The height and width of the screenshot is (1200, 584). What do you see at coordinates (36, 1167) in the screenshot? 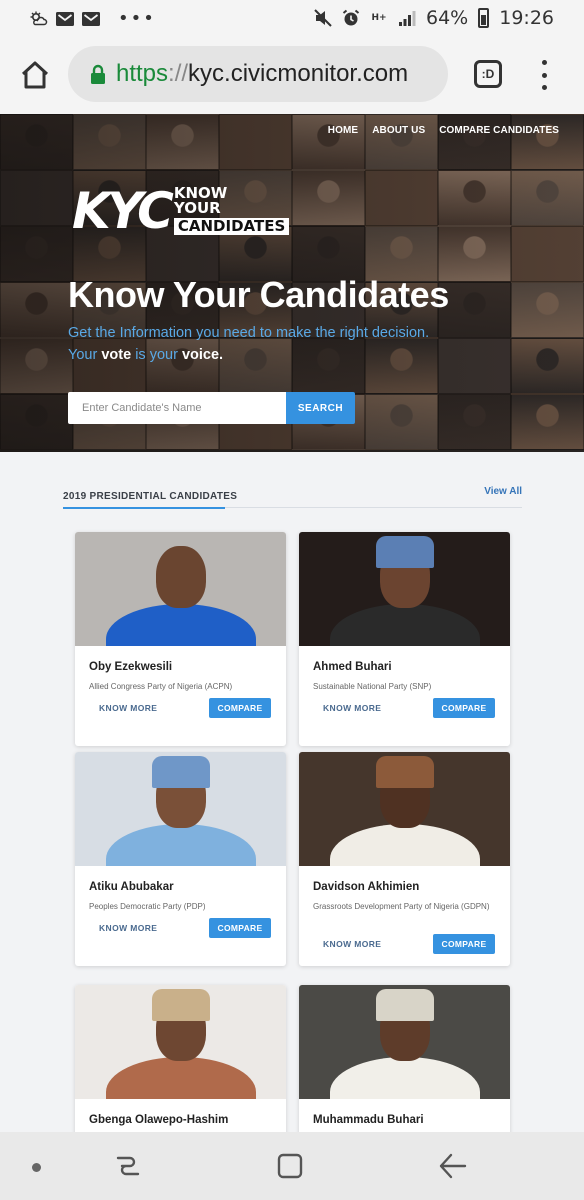
I see `keyboard-dot-icon` at bounding box center [36, 1167].